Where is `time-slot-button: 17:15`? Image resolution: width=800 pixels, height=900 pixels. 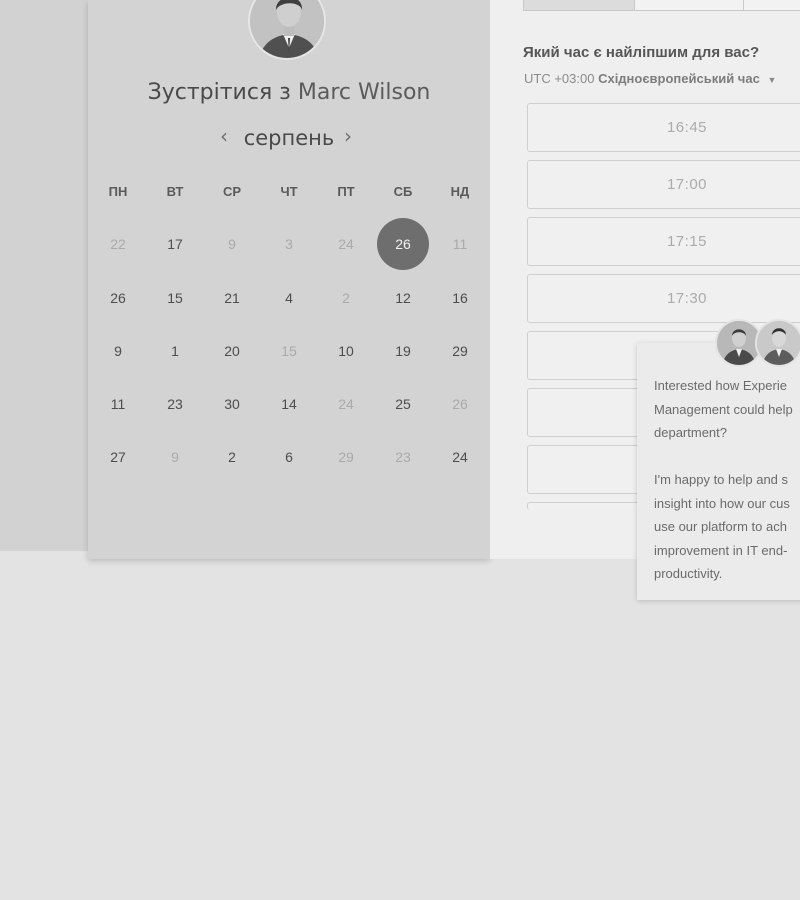 time-slot-button: 17:15 is located at coordinates (663, 241).